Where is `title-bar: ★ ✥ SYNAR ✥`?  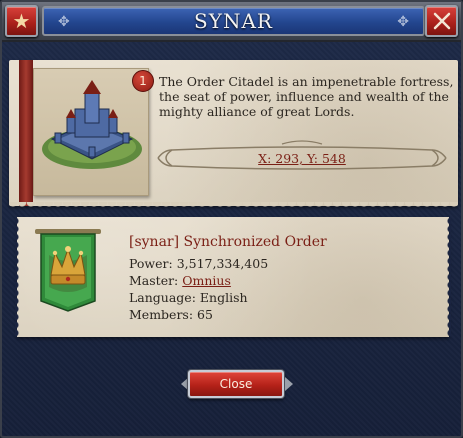
title-bar: ★ ✥ SYNAR ✥ is located at coordinates (231, 22).